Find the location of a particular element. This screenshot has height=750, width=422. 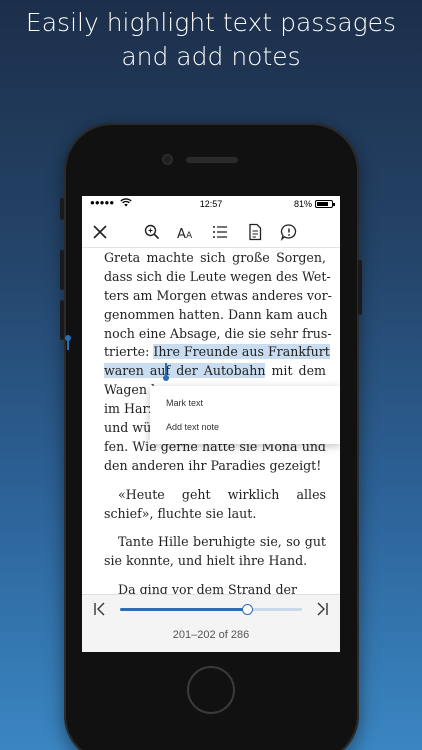

headline-line-2: and add notes is located at coordinates (211, 56).